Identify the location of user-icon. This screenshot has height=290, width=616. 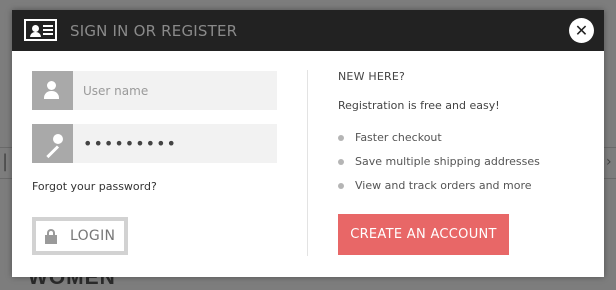
(52, 90).